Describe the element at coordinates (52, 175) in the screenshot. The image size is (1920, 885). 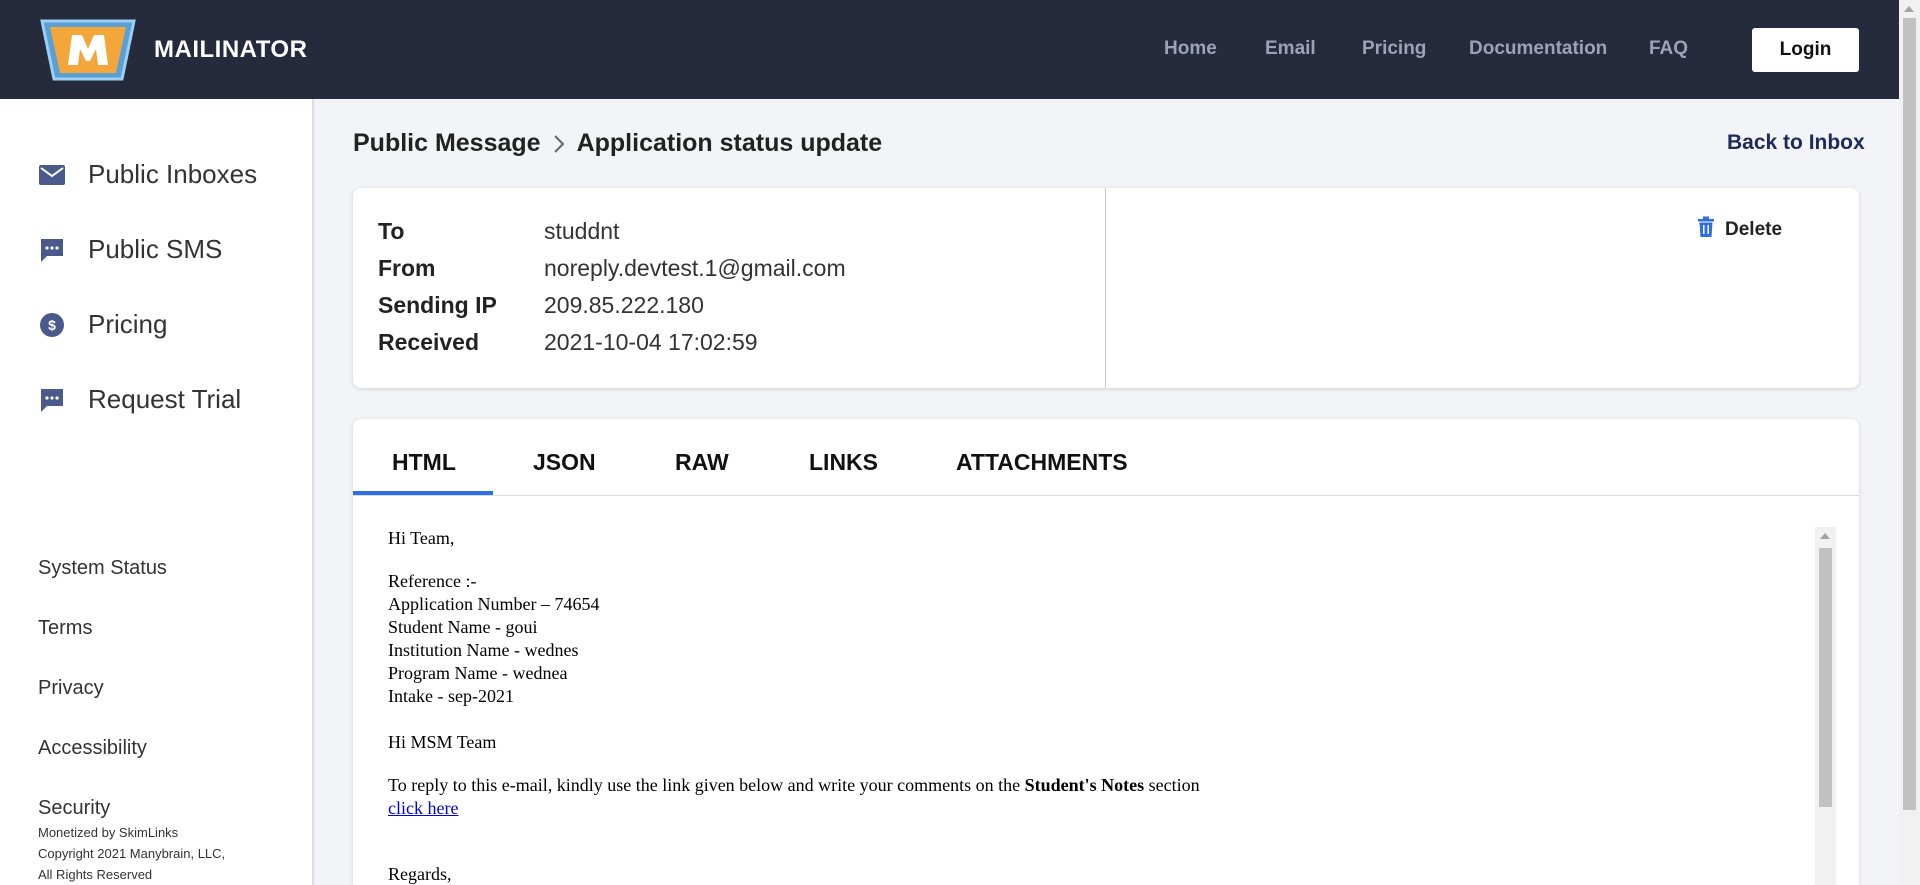
I see `envelope-icon` at that location.